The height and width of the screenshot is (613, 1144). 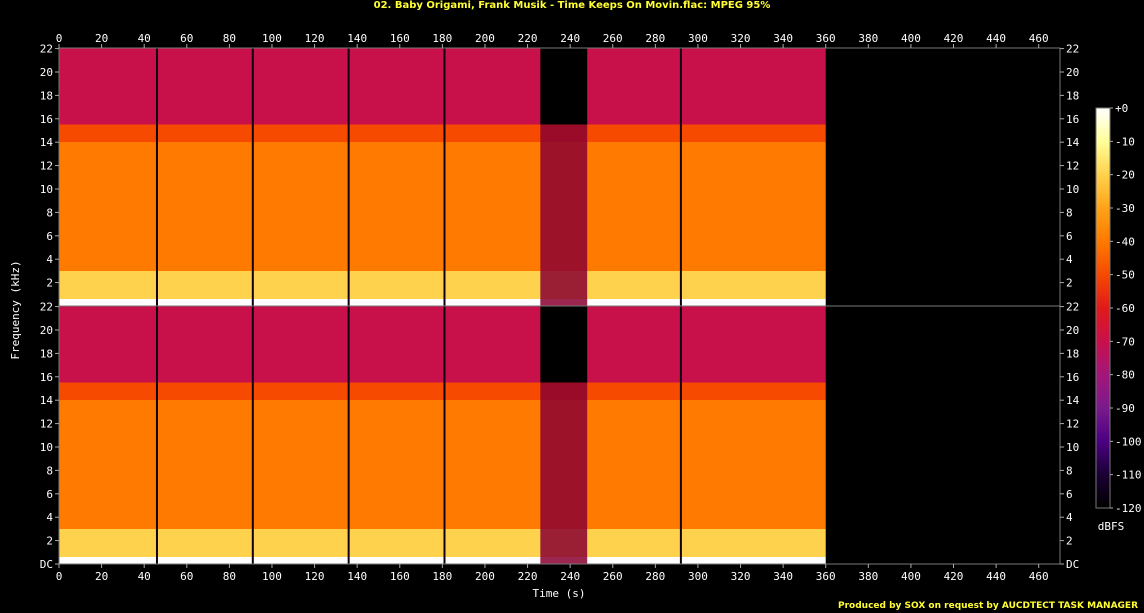 I want to click on colorbar-tick-label: -70, so click(x=1125, y=341).